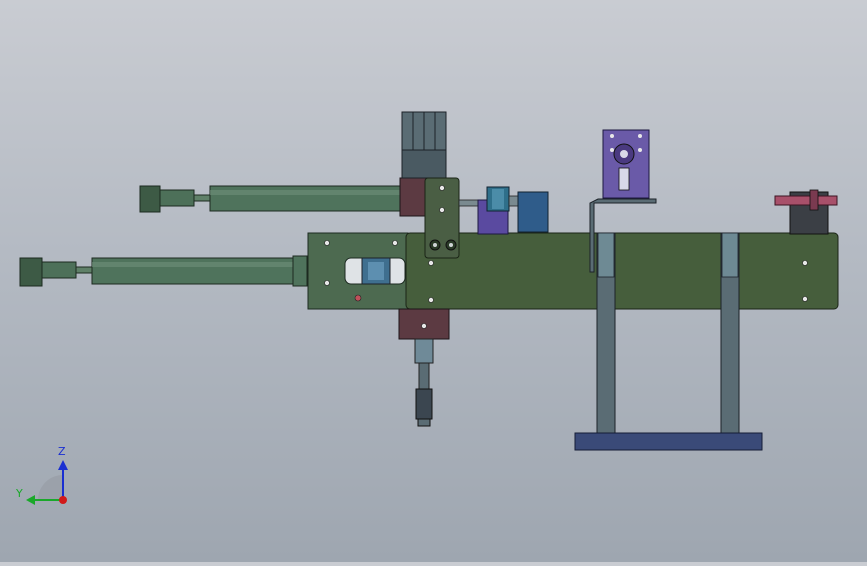 The height and width of the screenshot is (566, 867). What do you see at coordinates (284, 197) in the screenshot?
I see `upper-cylinder` at bounding box center [284, 197].